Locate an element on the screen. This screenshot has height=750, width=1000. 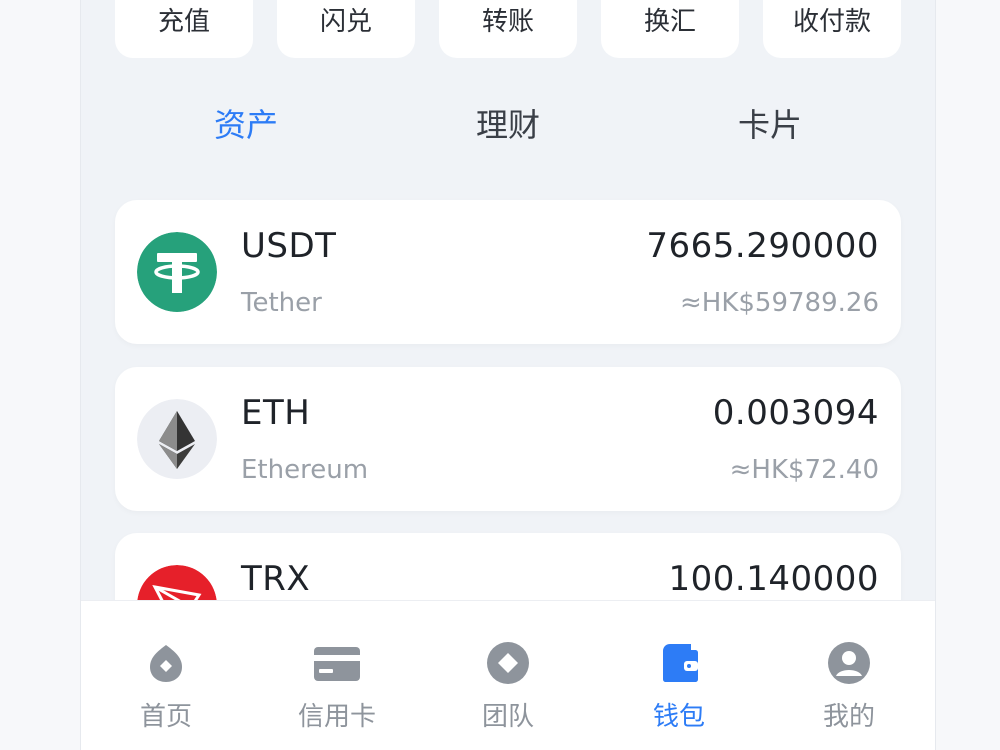
quick-actions: 充值 闪兑 转账 换汇 收付款 is located at coordinates (508, 29).